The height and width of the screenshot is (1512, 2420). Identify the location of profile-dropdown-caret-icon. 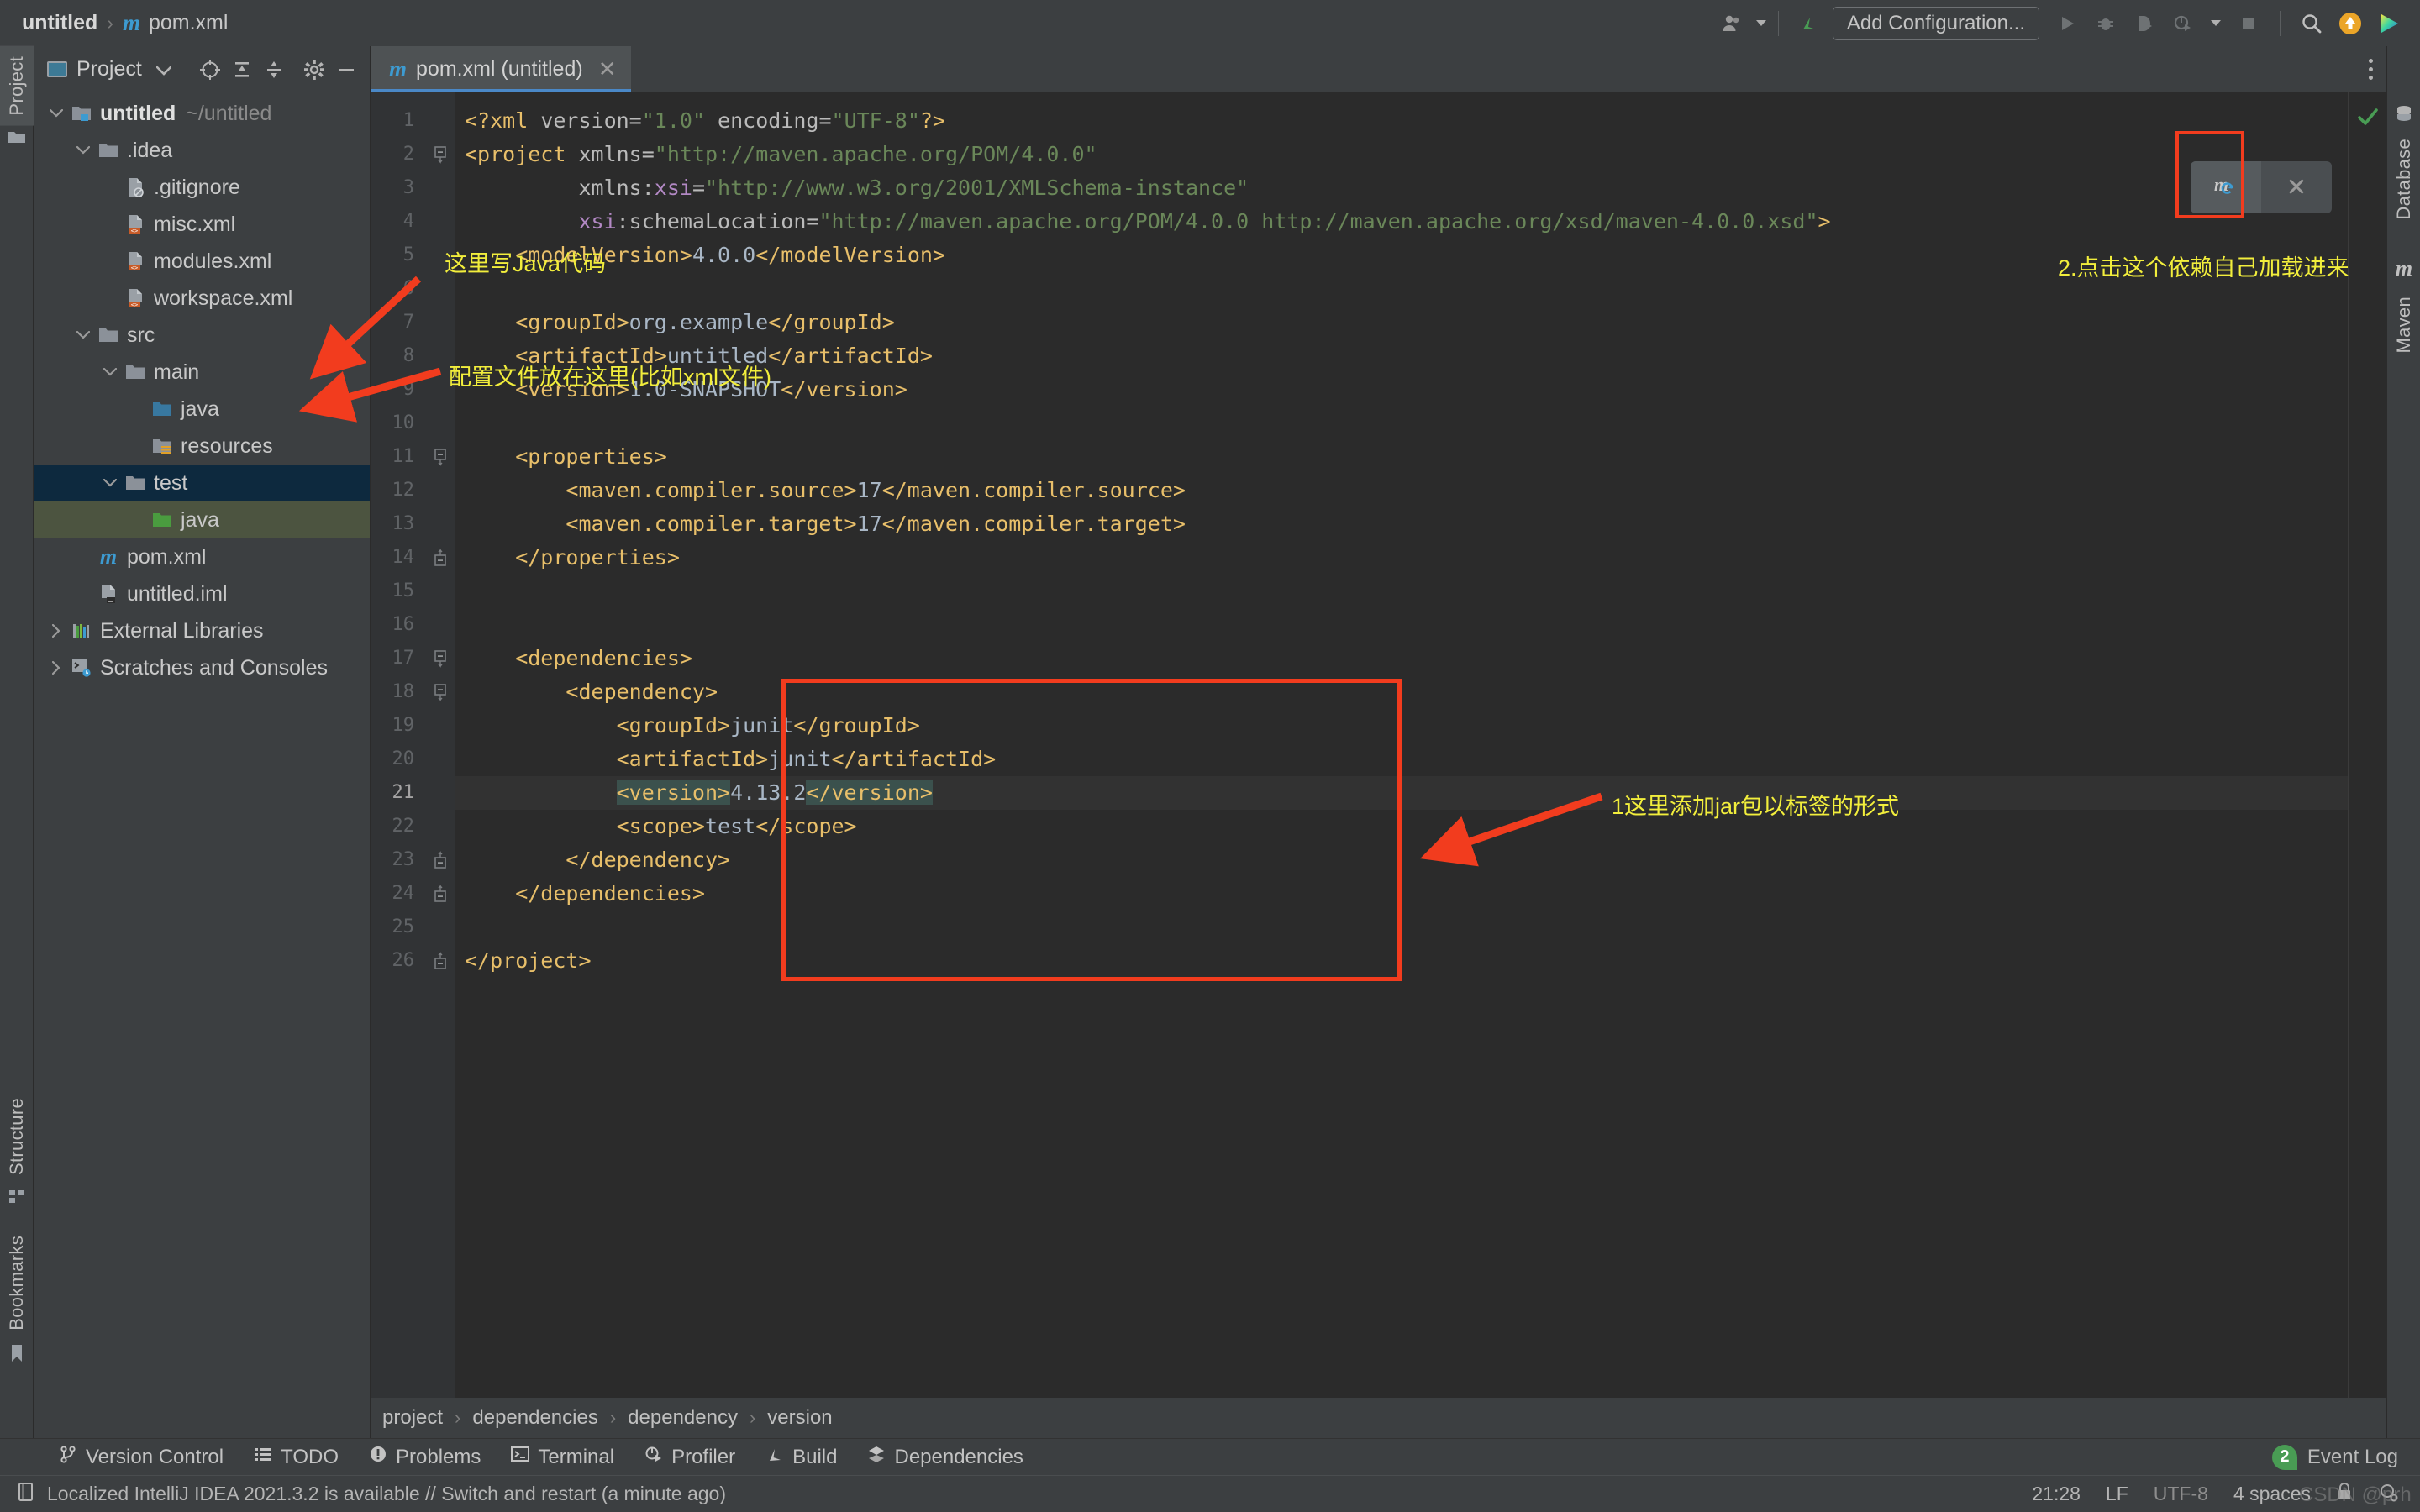
(2216, 23).